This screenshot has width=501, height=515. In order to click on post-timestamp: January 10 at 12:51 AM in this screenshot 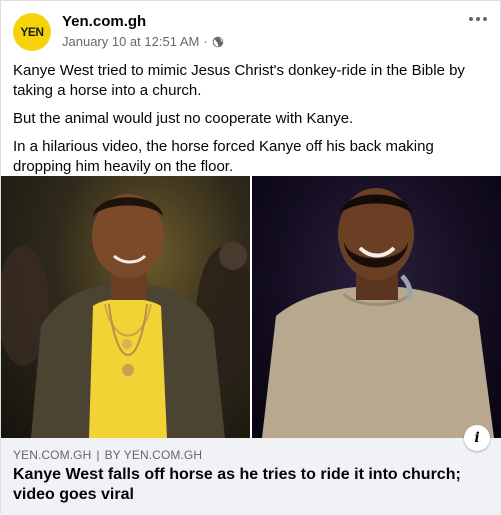, I will do `click(130, 41)`.